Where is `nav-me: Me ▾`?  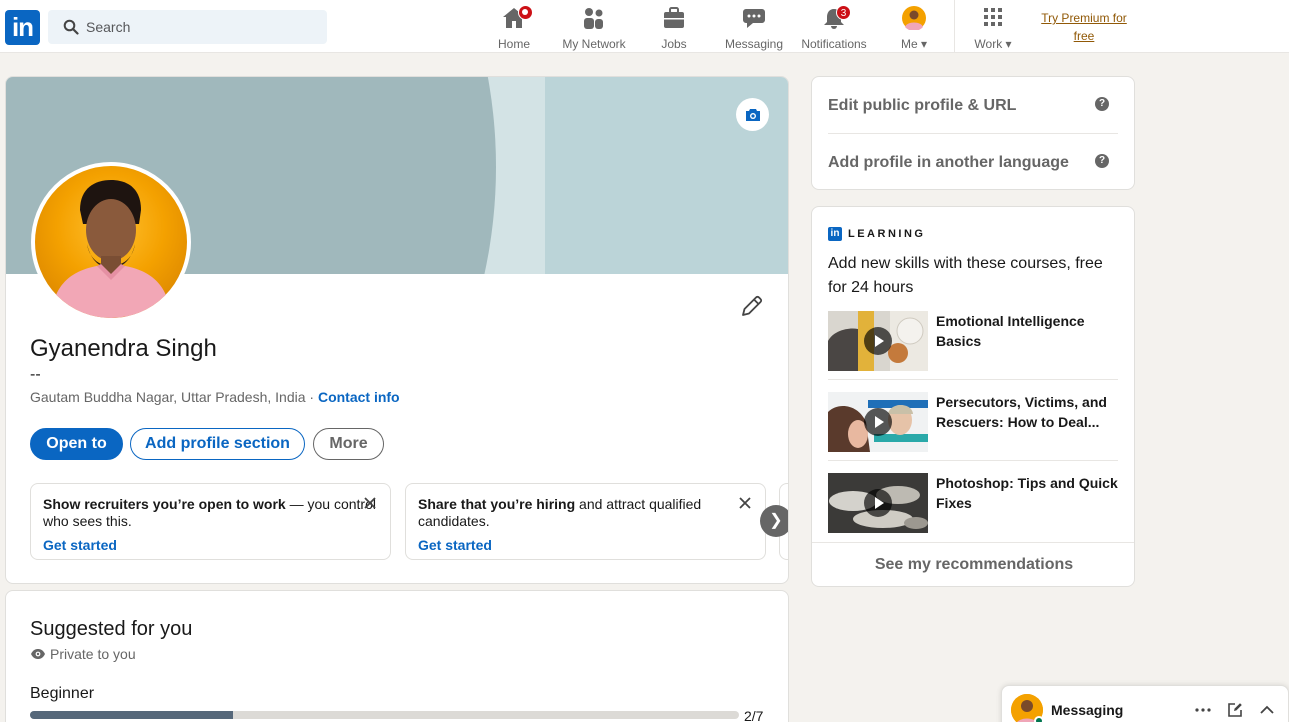 nav-me: Me ▾ is located at coordinates (914, 28).